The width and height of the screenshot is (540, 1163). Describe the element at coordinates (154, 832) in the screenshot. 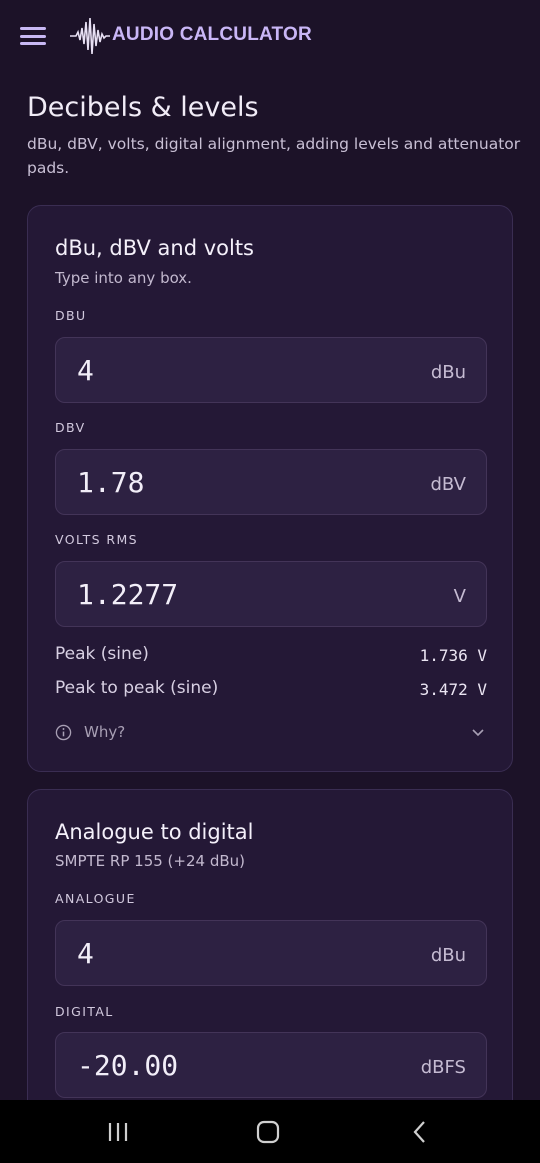

I see `card-title: Analogue to digital` at that location.